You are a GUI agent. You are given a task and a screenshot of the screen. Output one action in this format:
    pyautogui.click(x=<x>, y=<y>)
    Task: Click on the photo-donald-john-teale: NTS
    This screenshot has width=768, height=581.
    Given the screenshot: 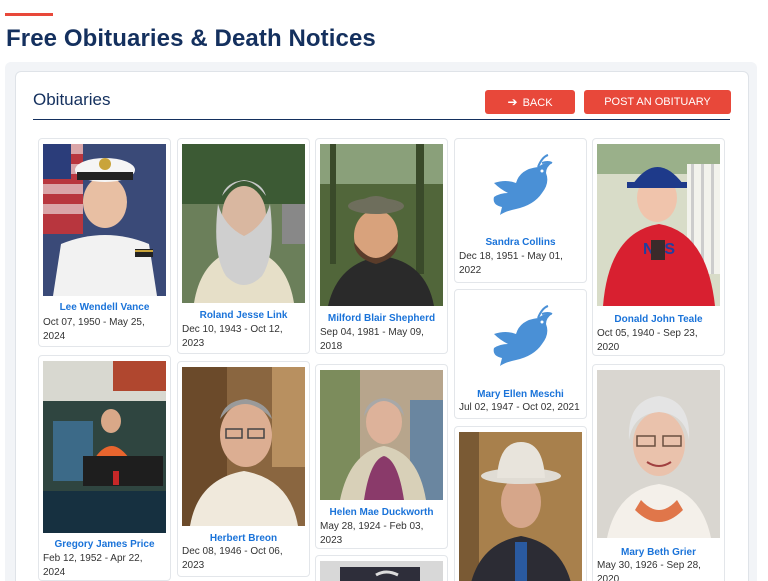 What is the action you would take?
    pyautogui.click(x=658, y=225)
    